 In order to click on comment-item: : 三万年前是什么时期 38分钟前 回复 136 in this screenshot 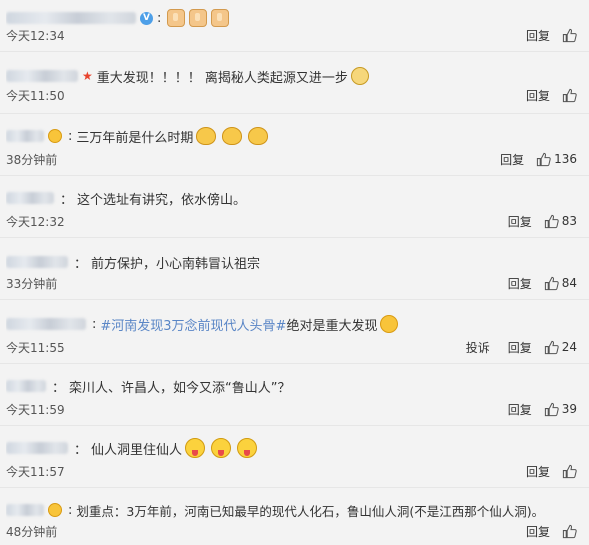, I will do `click(294, 145)`.